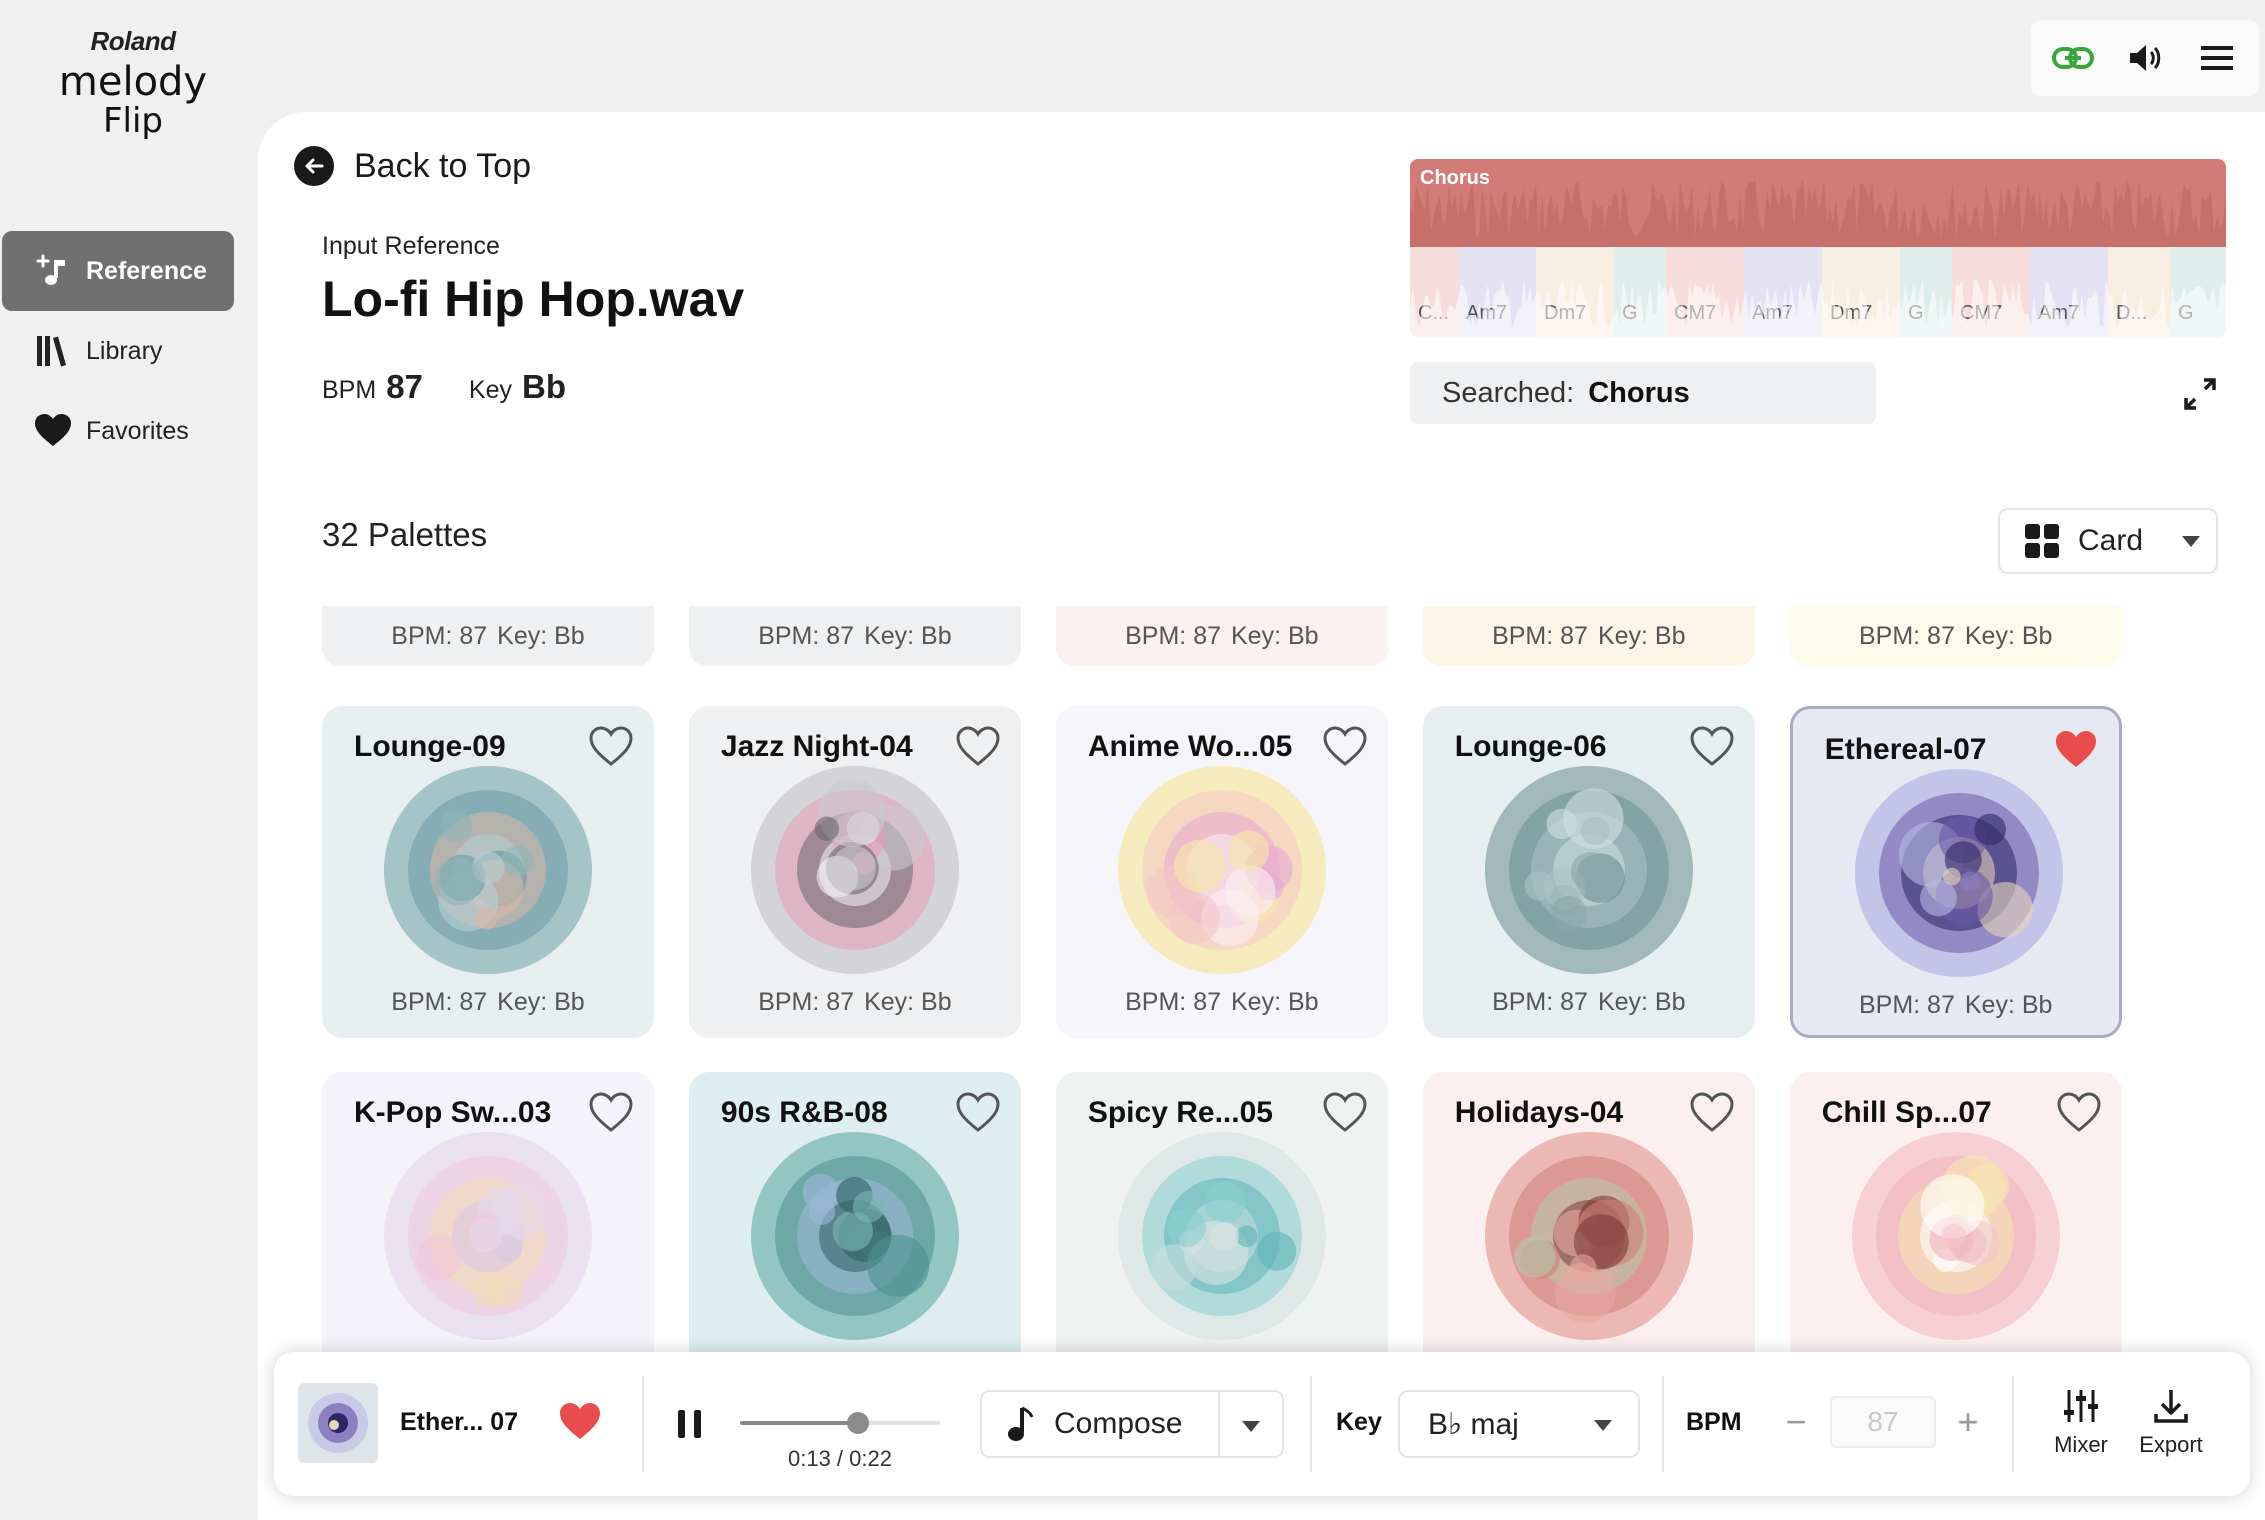  Describe the element at coordinates (2073, 58) in the screenshot. I see `link-button` at that location.